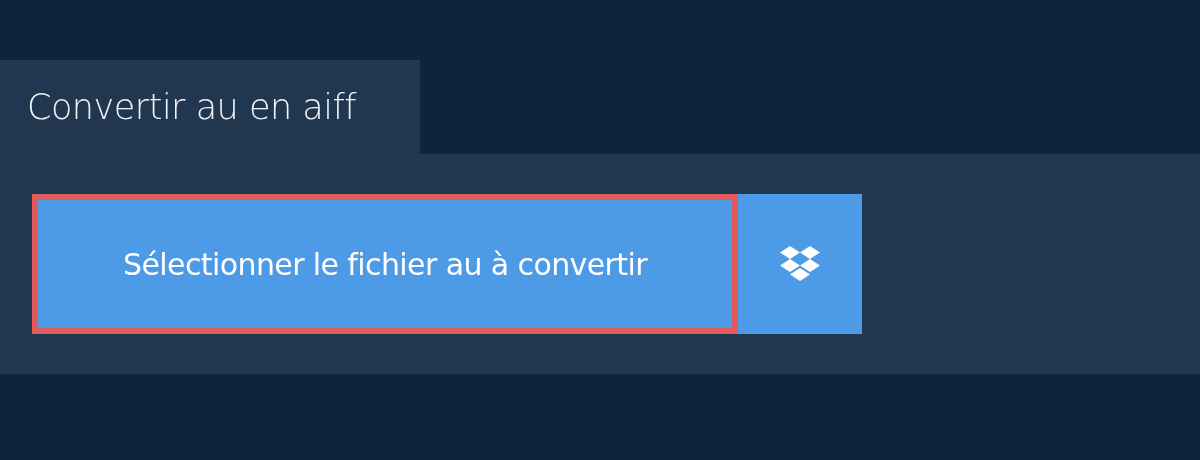  I want to click on dropbox-button, so click(800, 264).